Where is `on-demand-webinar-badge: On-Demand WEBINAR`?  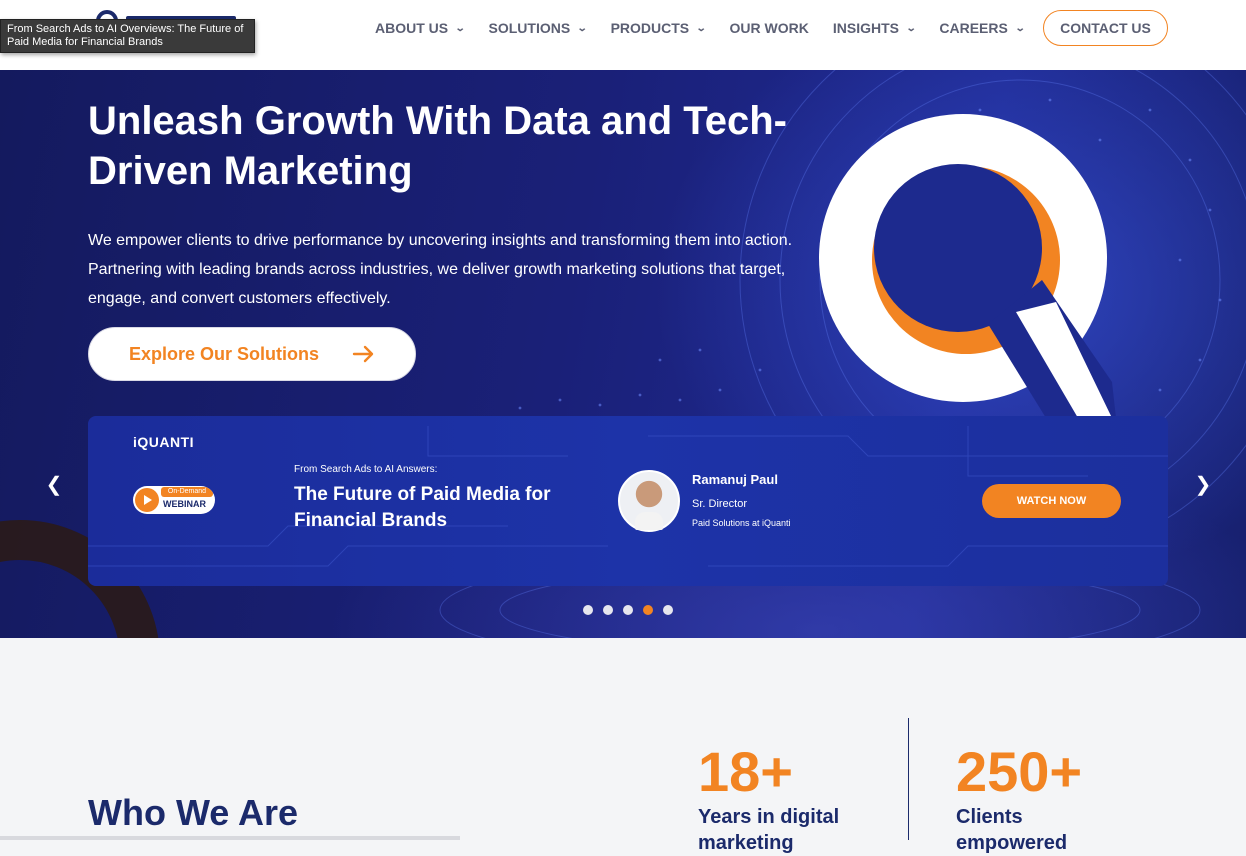
on-demand-webinar-badge: On-Demand WEBINAR is located at coordinates (174, 500).